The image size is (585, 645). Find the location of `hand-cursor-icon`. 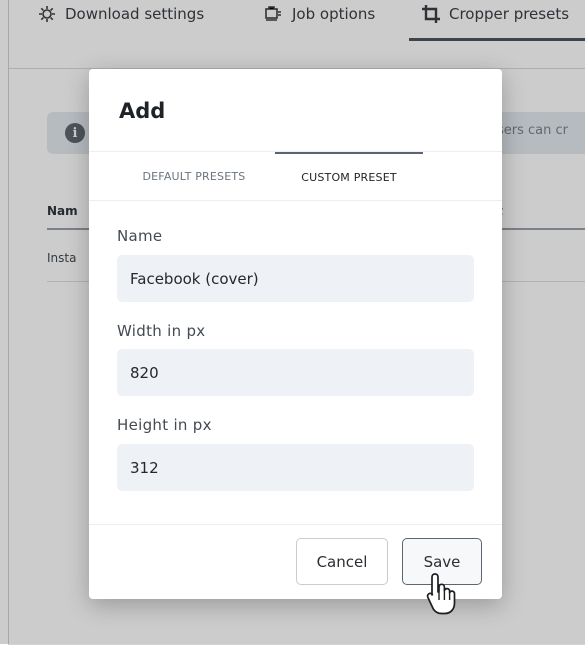

hand-cursor-icon is located at coordinates (441, 594).